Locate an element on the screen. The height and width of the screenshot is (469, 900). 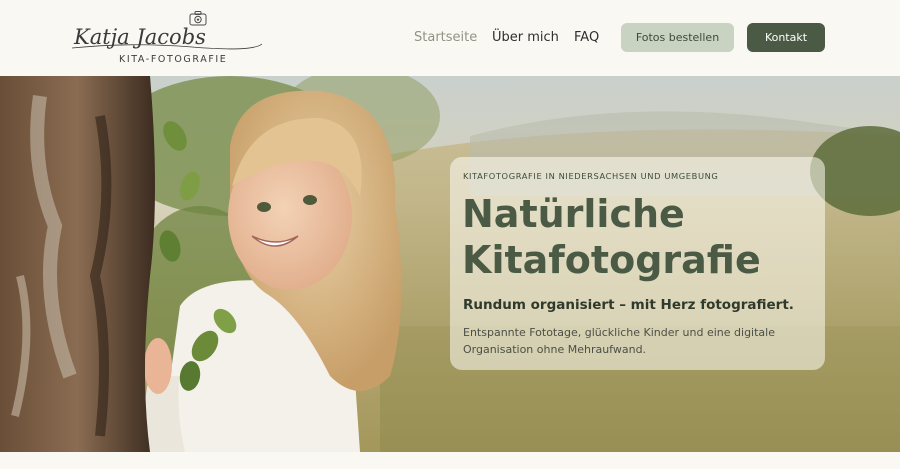
logo: Katja Jacobs KITA-FOTOGRAFIE is located at coordinates (169, 40).